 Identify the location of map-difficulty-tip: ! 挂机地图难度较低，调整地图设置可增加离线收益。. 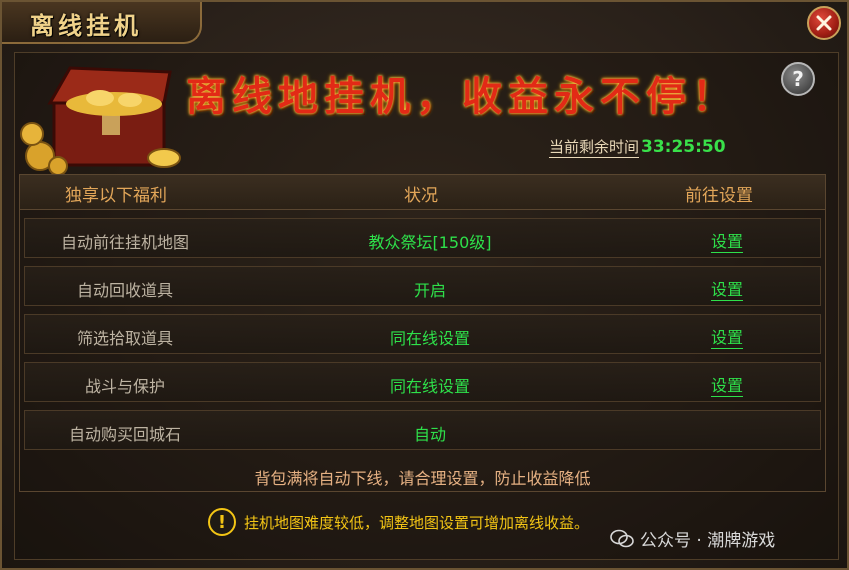
(398, 522).